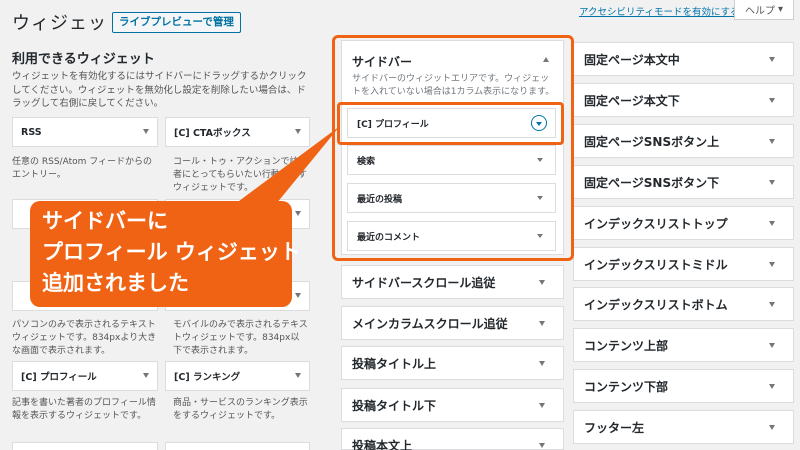  I want to click on area-right-1: 固定ページ本文下, so click(683, 100).